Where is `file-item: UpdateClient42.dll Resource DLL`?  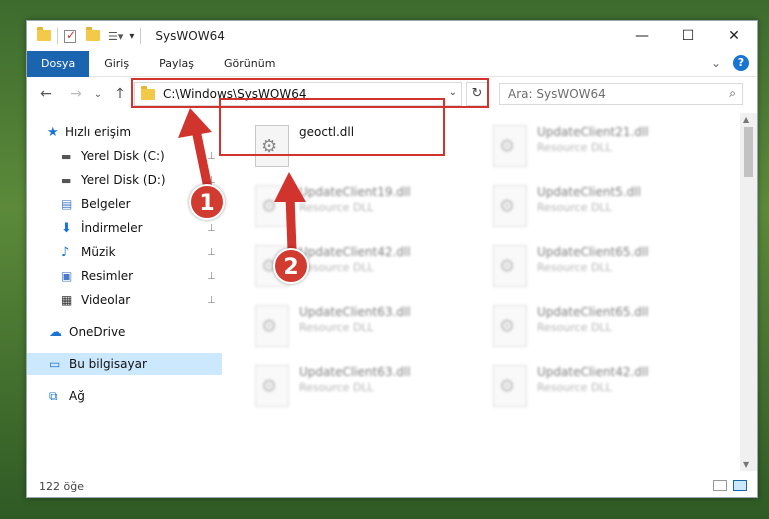 file-item: UpdateClient42.dll Resource DLL is located at coordinates (595, 387).